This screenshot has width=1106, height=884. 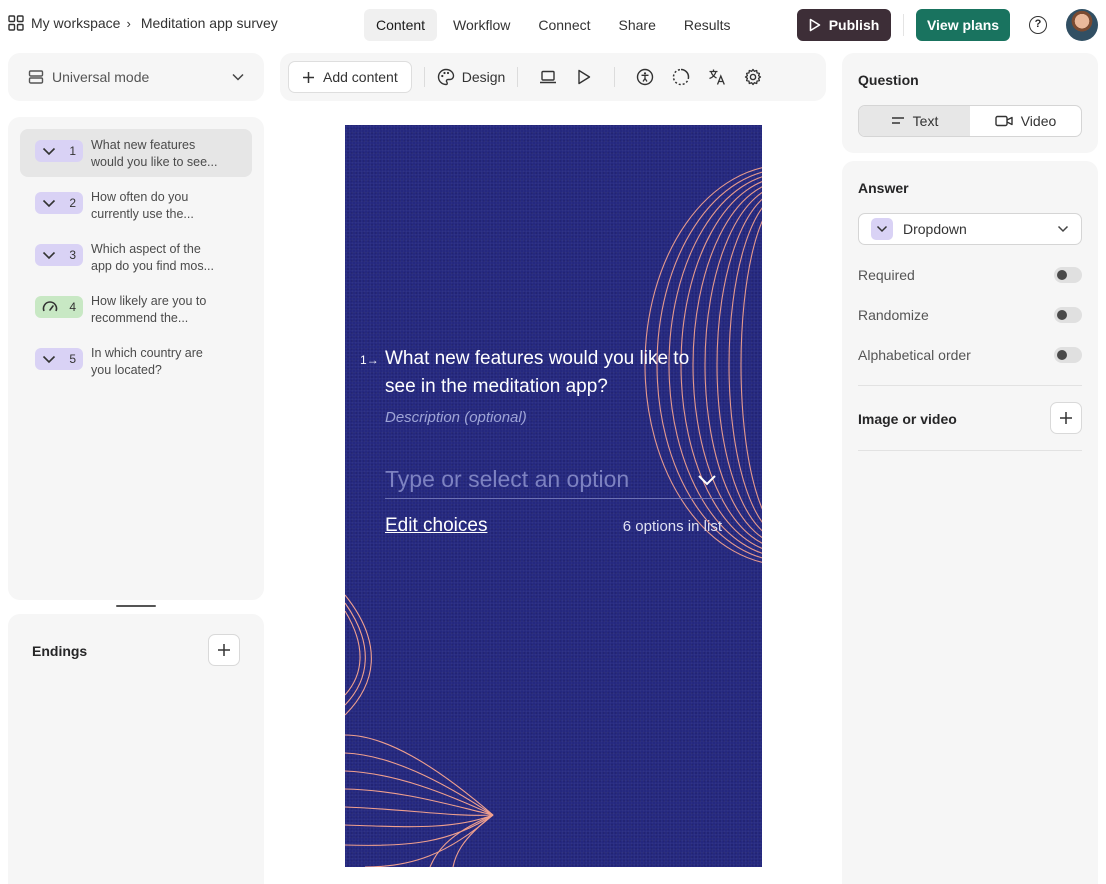 I want to click on question-number: 3, so click(x=72, y=255).